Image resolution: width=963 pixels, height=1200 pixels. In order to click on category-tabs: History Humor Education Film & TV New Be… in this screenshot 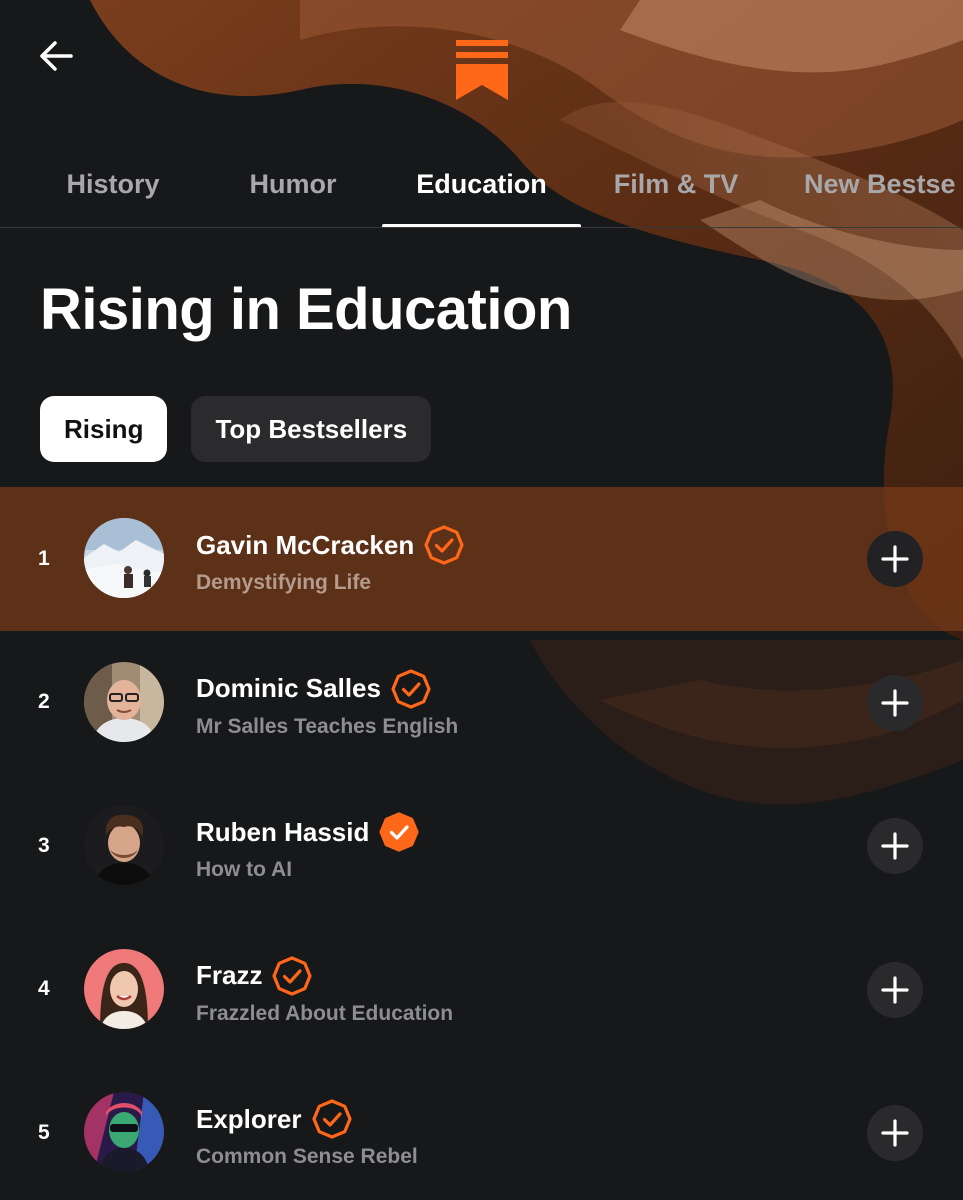, I will do `click(481, 184)`.